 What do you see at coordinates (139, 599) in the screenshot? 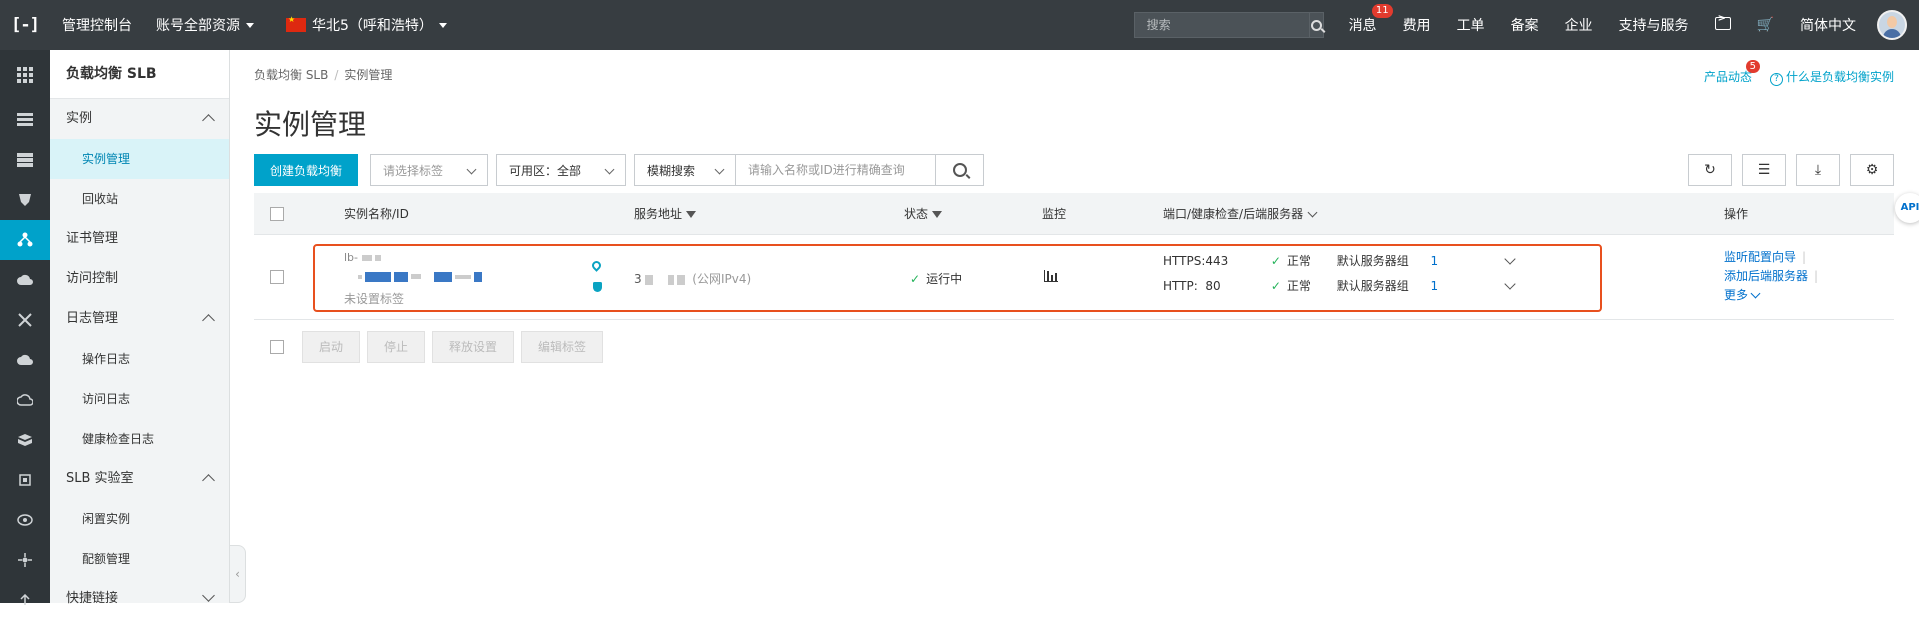
I see `sidebar-group-quick-links: 快捷链接` at bounding box center [139, 599].